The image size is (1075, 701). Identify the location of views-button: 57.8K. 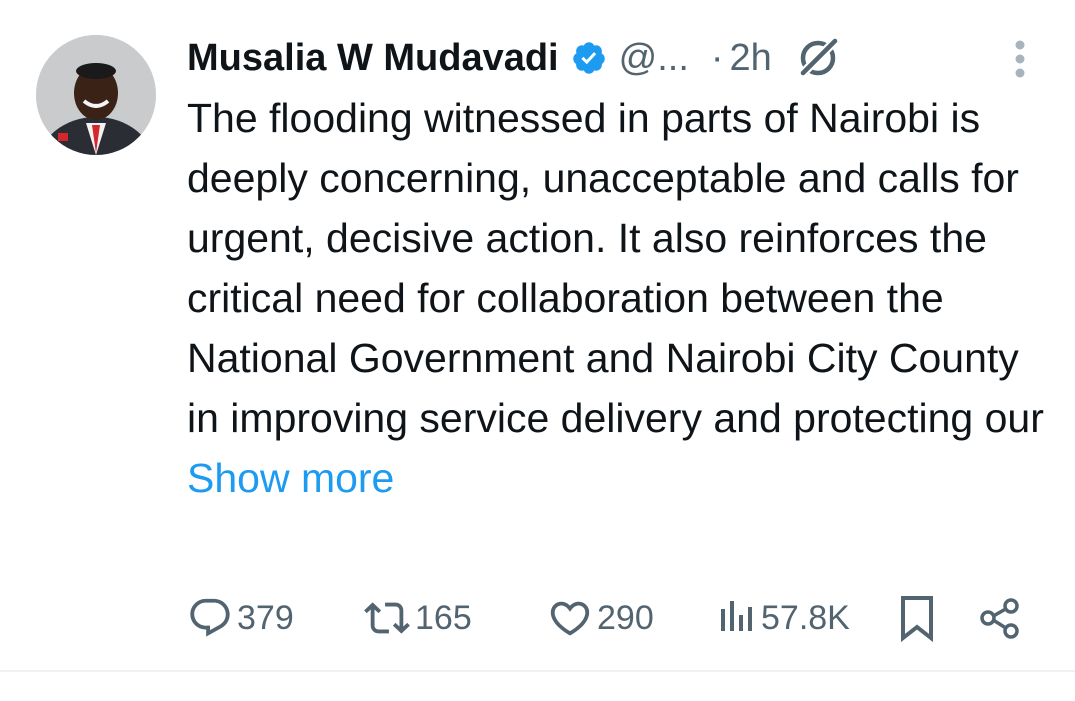
(783, 618).